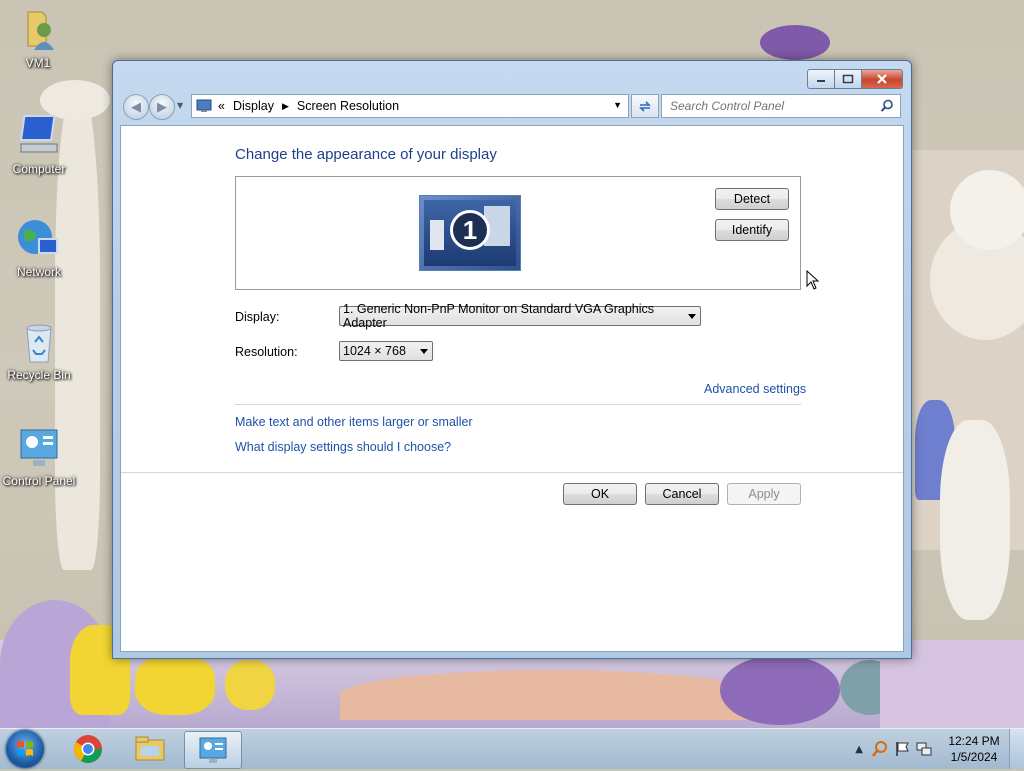  What do you see at coordinates (764, 494) in the screenshot?
I see `apply-button: Apply` at bounding box center [764, 494].